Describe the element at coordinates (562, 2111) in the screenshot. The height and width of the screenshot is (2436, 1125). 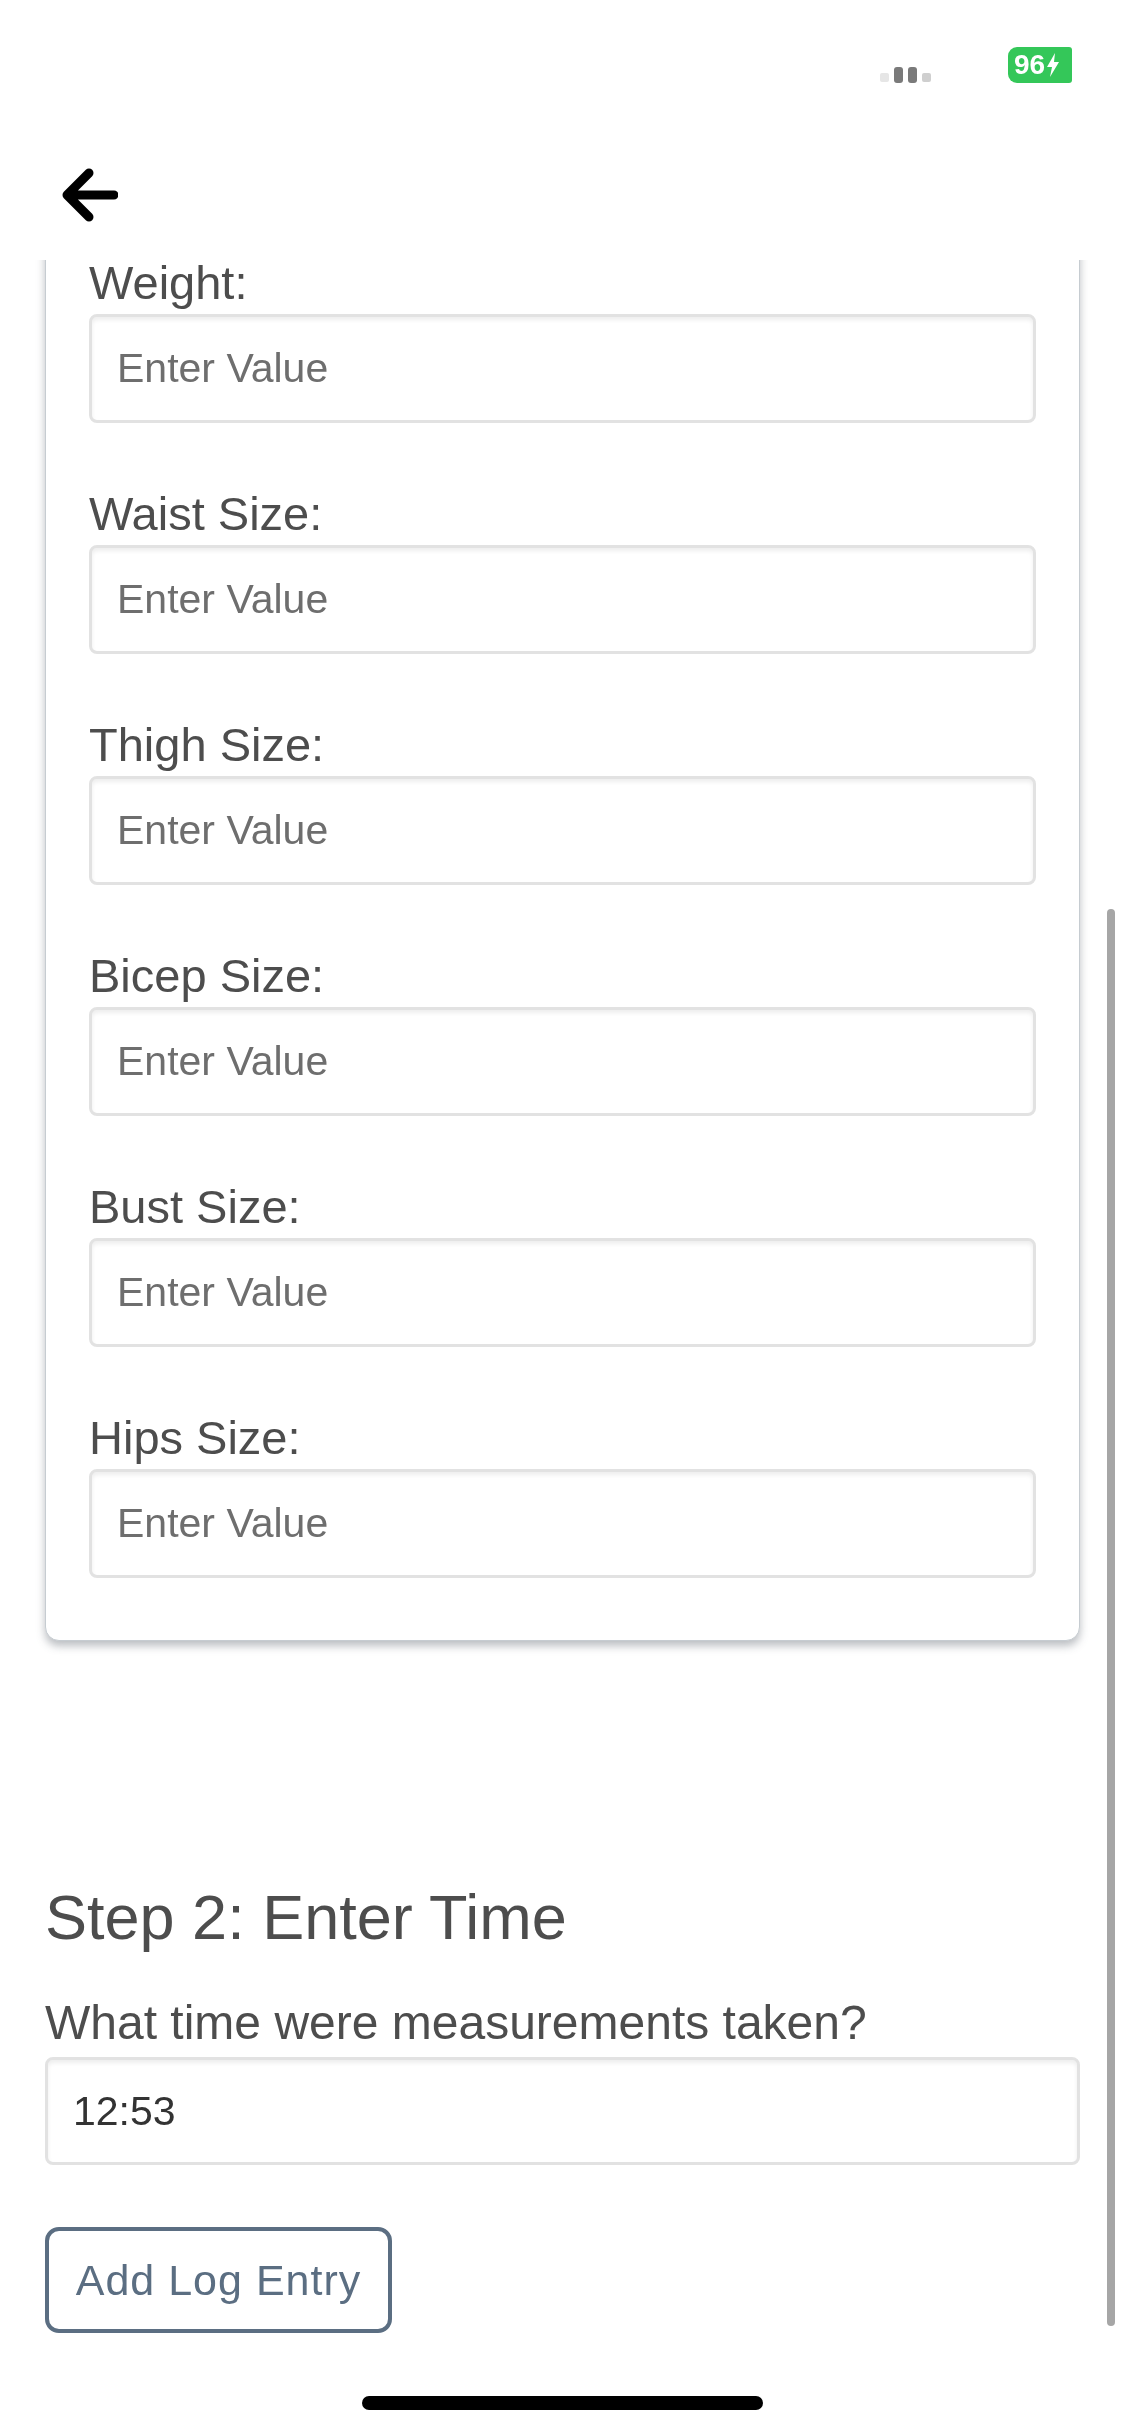
I see `time-field: 12:53` at that location.